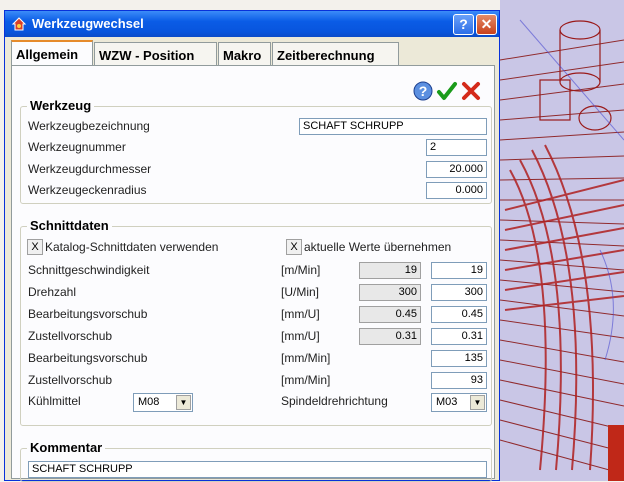  Describe the element at coordinates (66, 447) in the screenshot. I see `kommentar-group-title: Kommentar` at that location.